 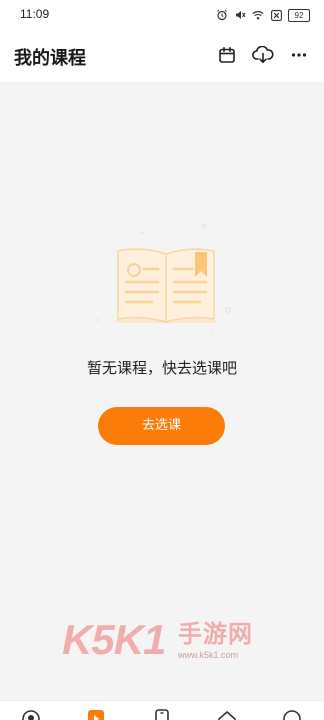 I want to click on header-actions, so click(x=263, y=55).